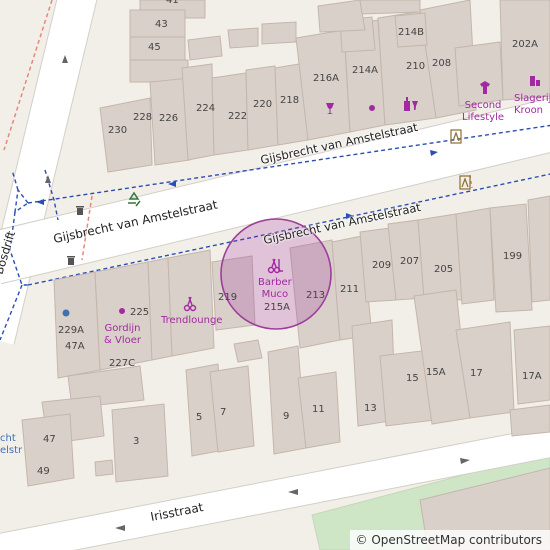 The image size is (550, 550). I want to click on house-number: 214B, so click(411, 32).